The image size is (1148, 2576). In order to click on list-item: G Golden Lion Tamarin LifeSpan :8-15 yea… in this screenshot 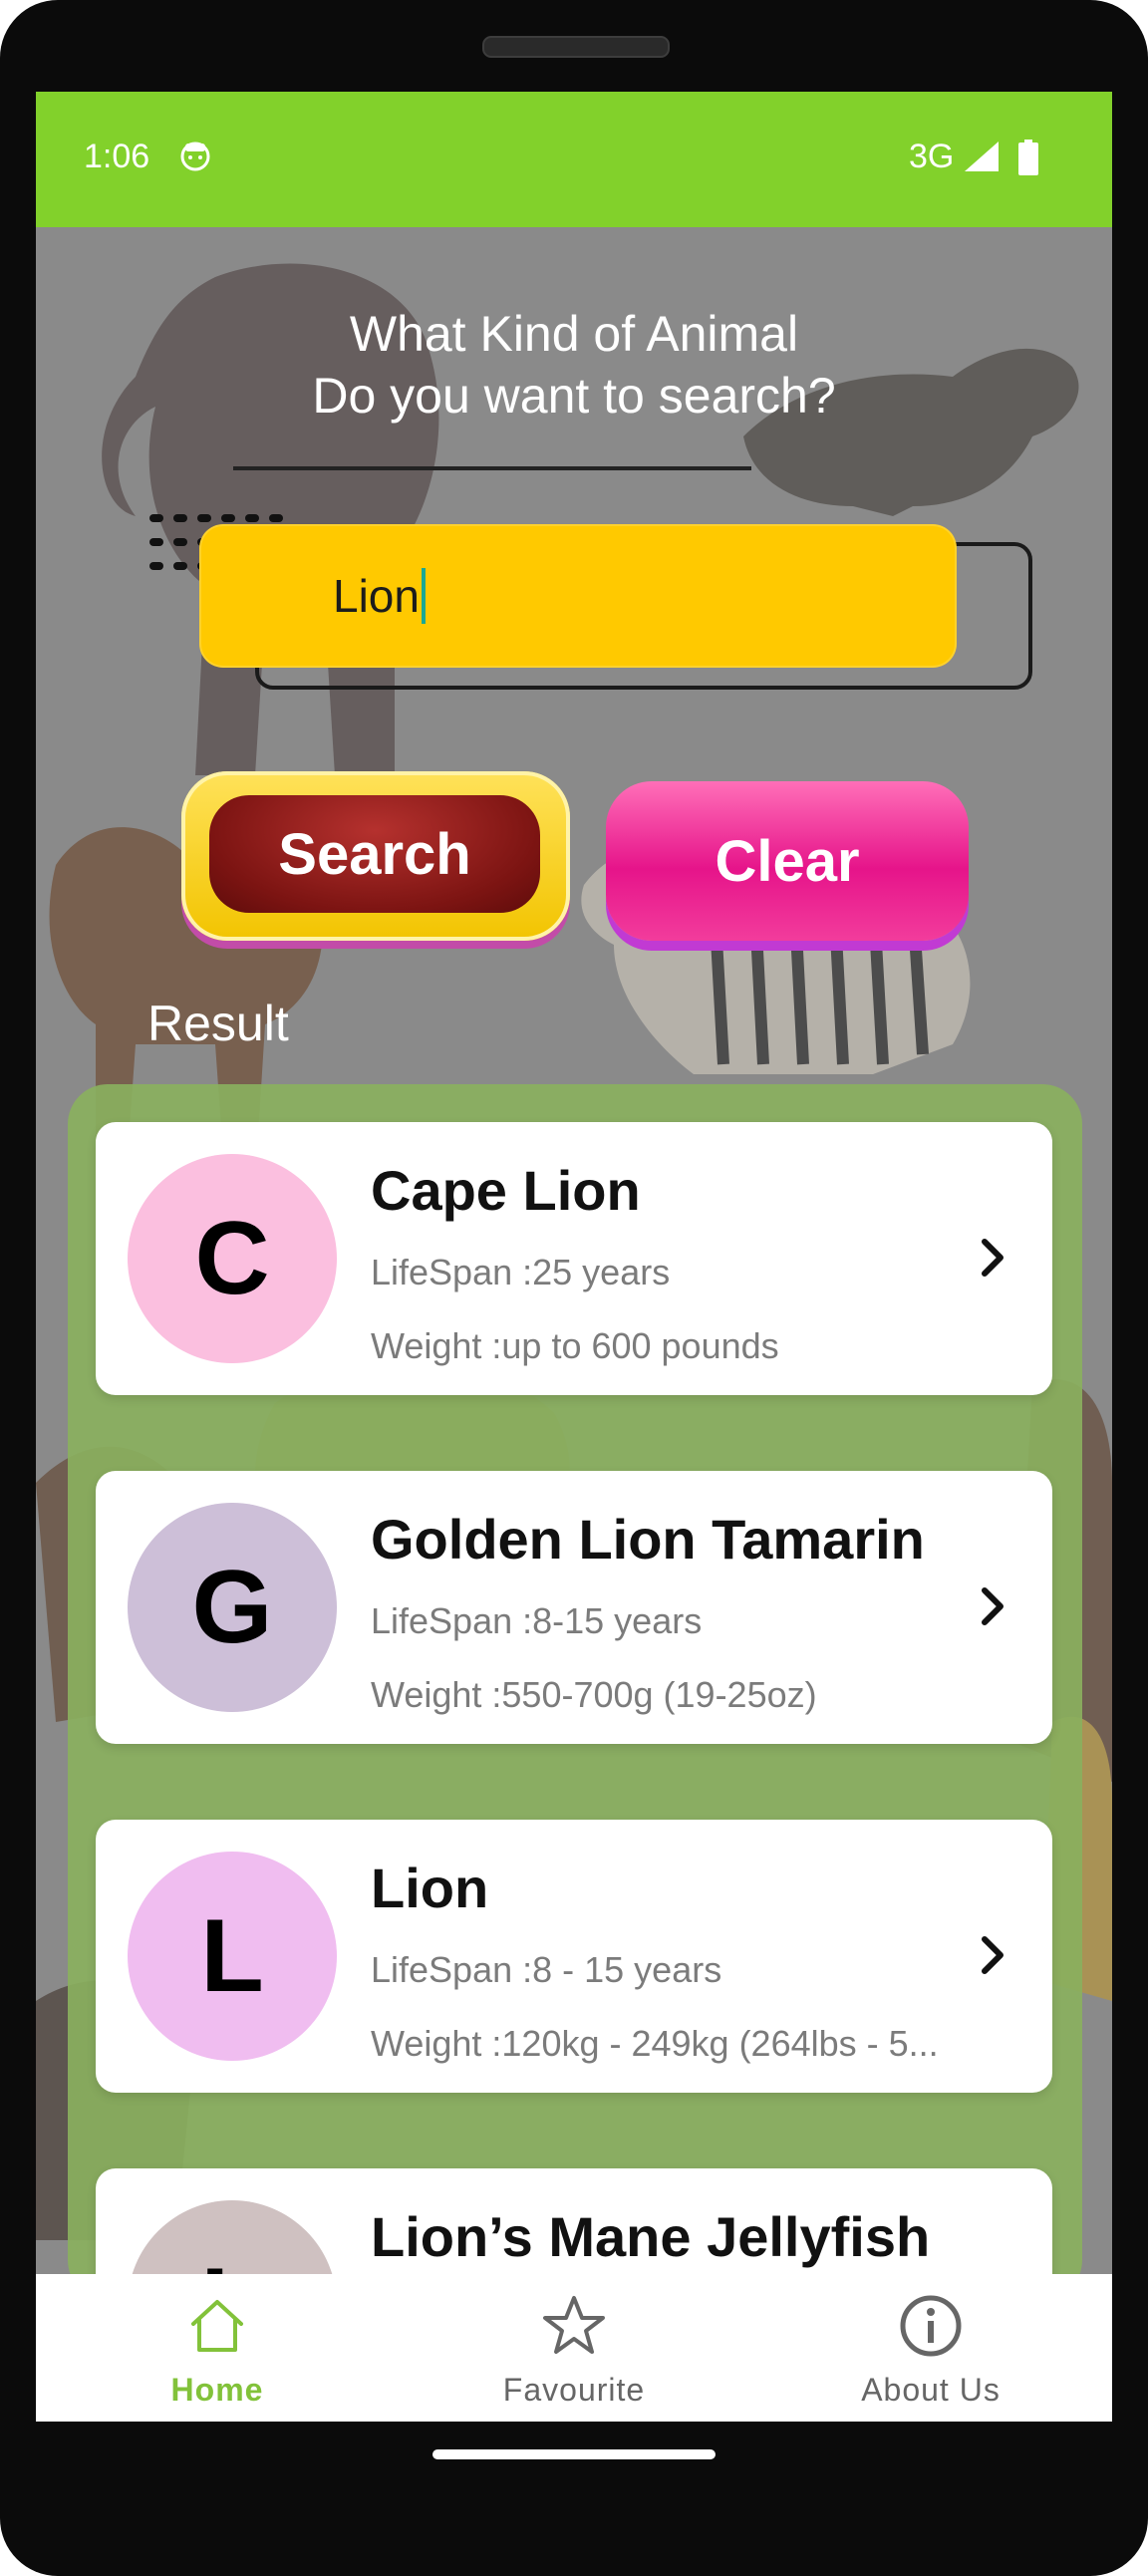, I will do `click(574, 1607)`.